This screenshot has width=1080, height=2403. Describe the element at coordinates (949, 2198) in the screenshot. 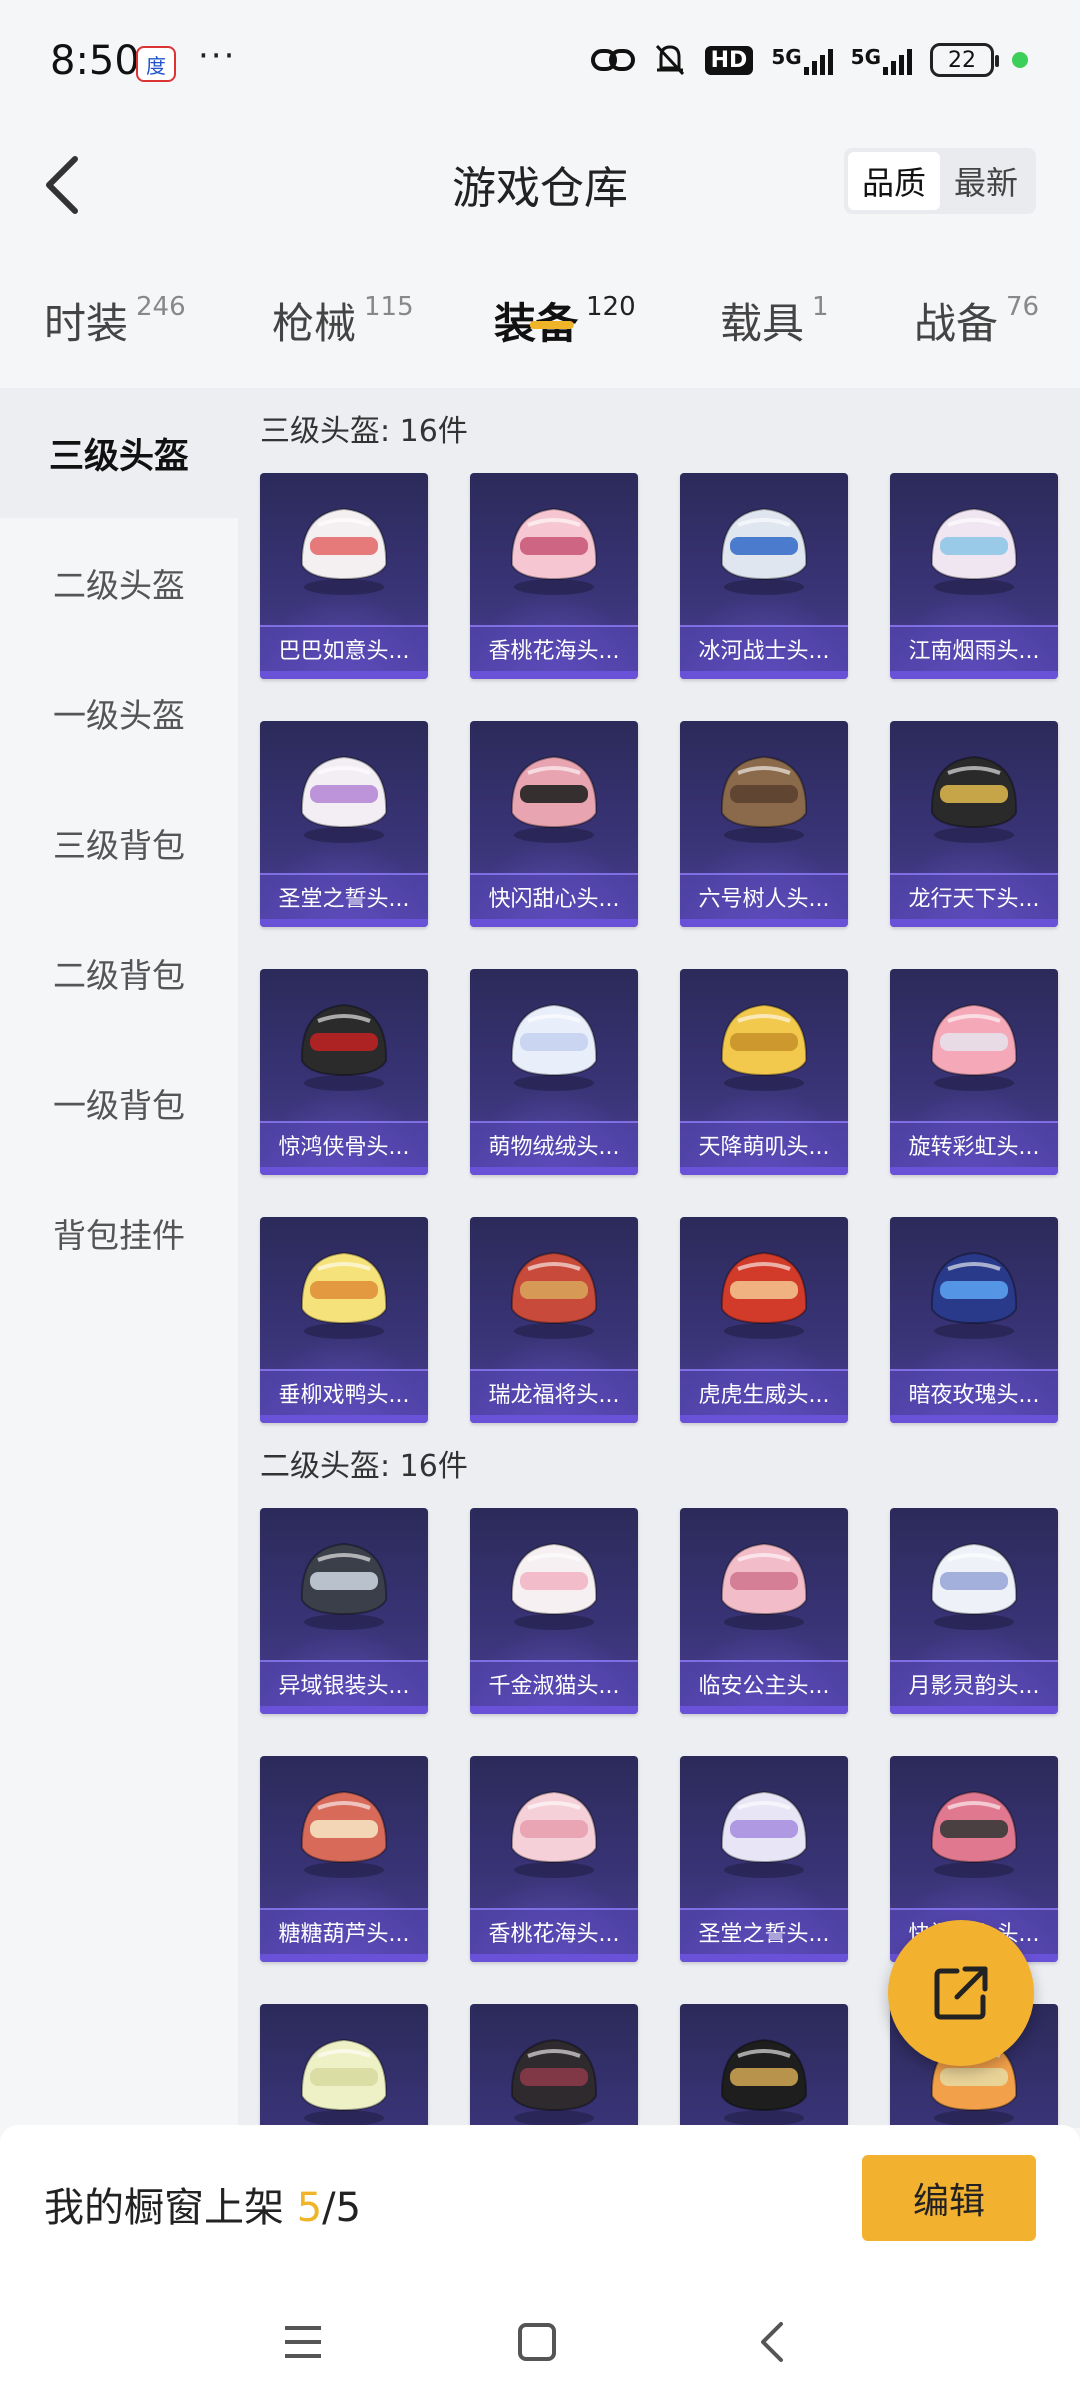

I see `edit-button: 编辑` at that location.